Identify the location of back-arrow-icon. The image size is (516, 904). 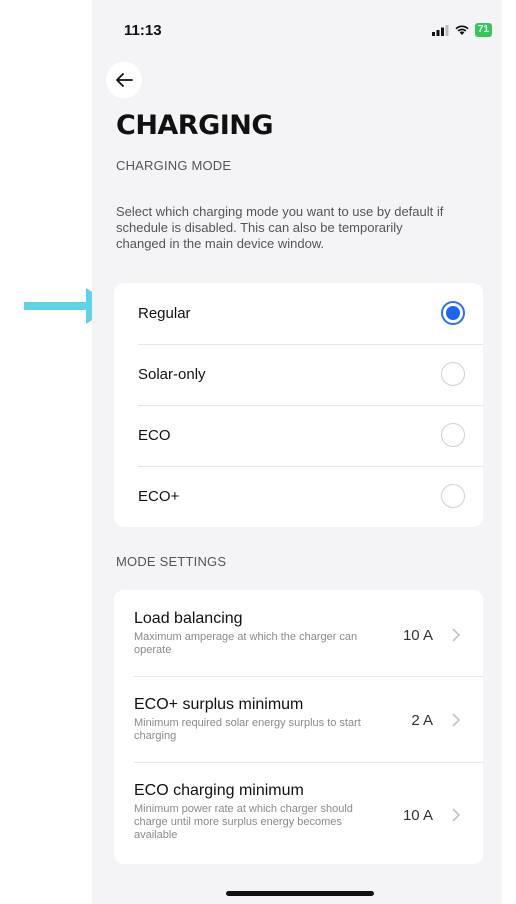
(124, 80).